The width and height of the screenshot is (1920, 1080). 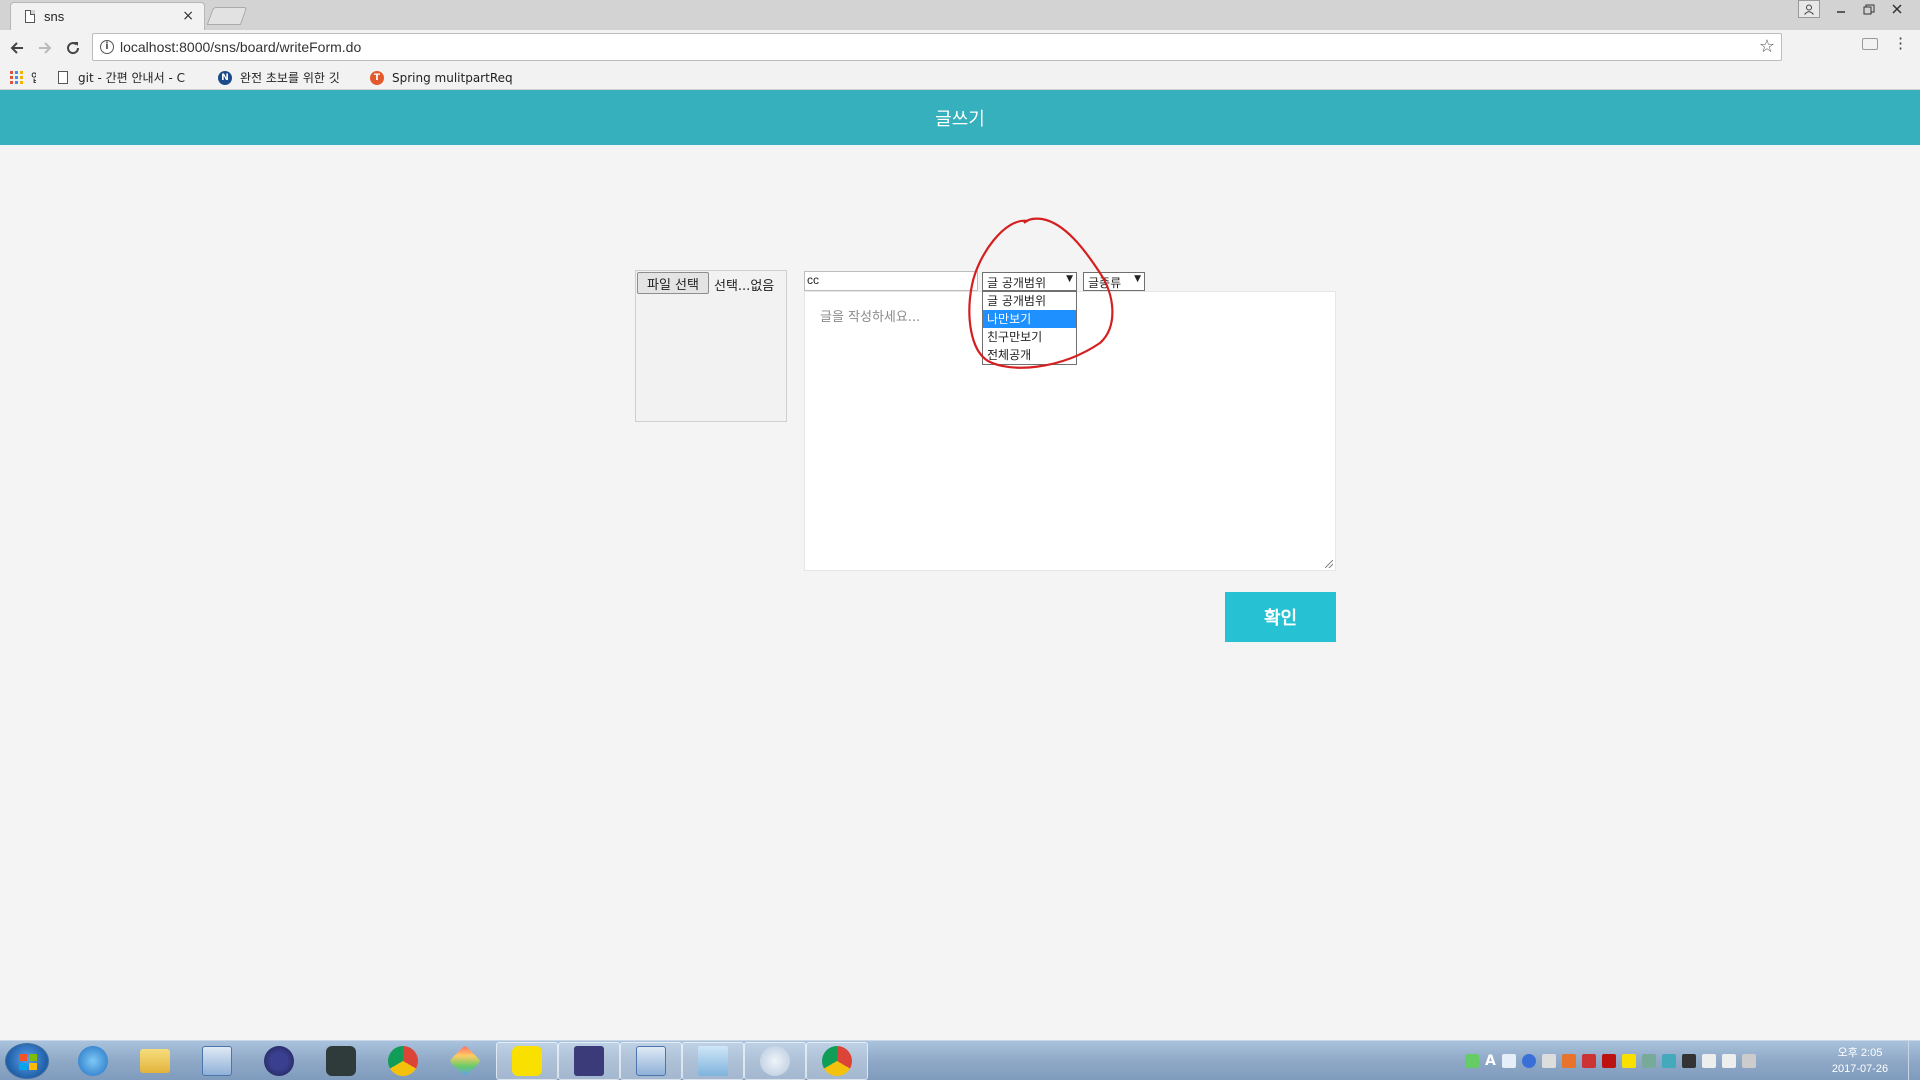 What do you see at coordinates (1508, 1061) in the screenshot?
I see `hanja-icon` at bounding box center [1508, 1061].